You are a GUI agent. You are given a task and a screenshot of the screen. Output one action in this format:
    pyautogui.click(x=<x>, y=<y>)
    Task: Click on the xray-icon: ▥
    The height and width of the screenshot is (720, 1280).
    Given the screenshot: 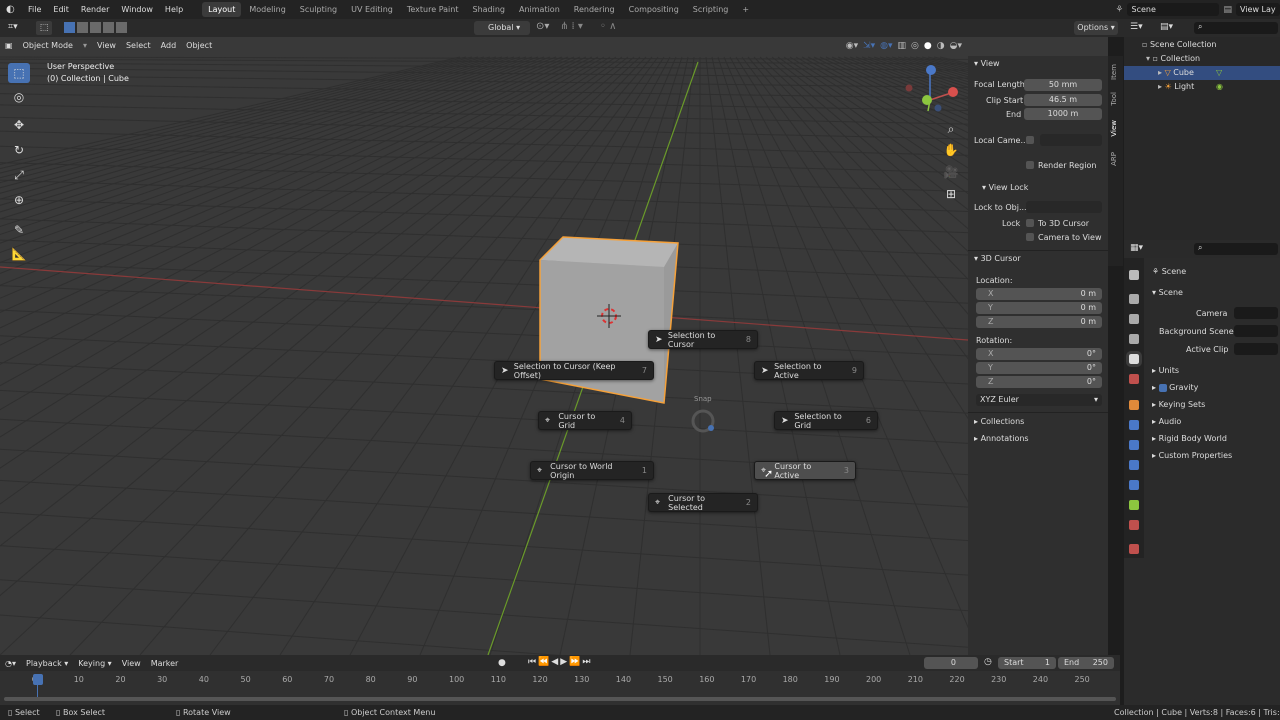 What is the action you would take?
    pyautogui.click(x=902, y=46)
    